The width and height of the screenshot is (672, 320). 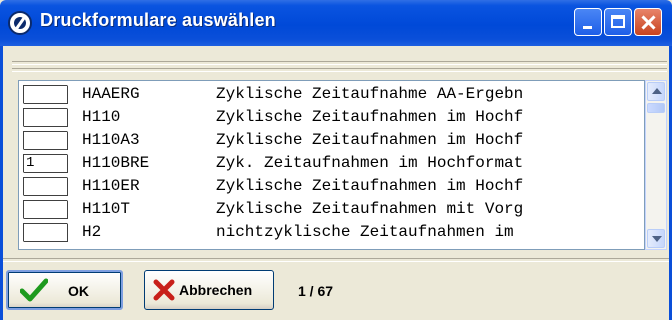 I want to click on order-field: 1, so click(x=45, y=163).